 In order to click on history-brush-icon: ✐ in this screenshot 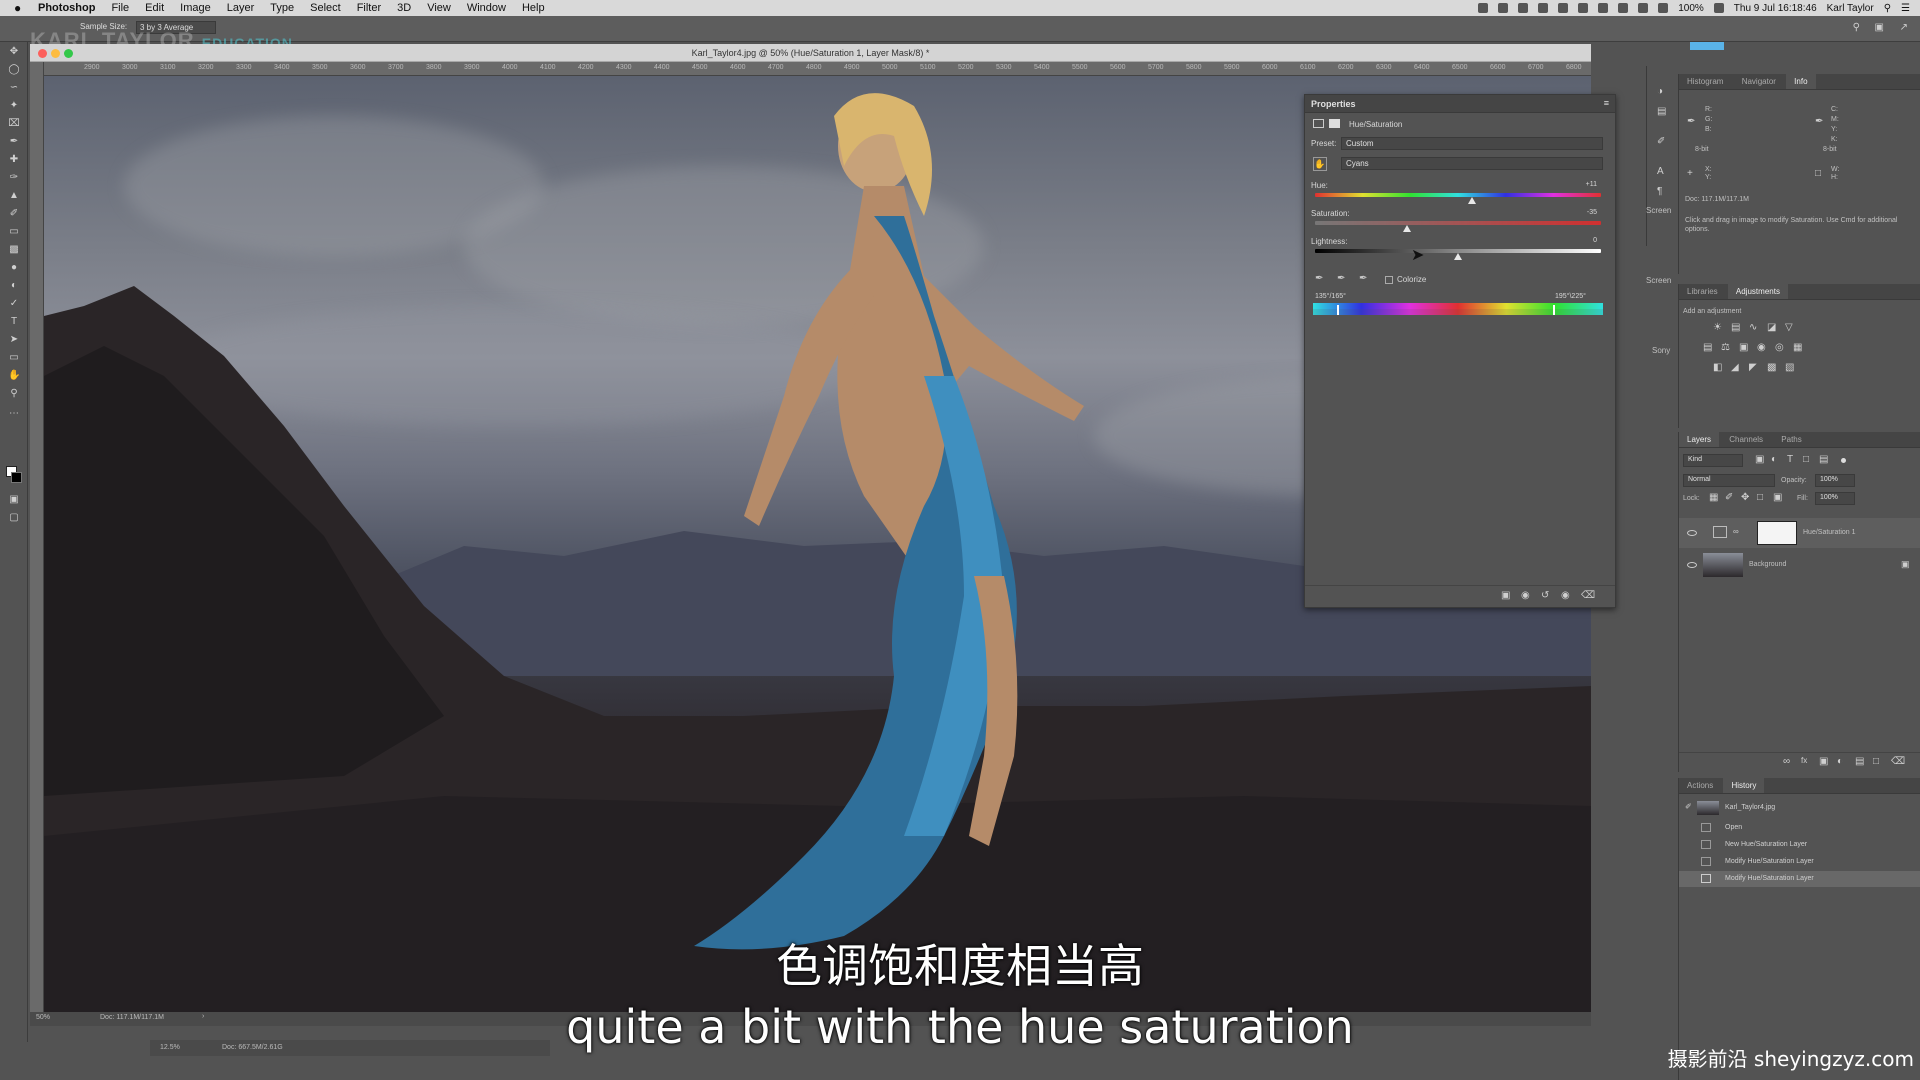, I will do `click(14, 213)`.